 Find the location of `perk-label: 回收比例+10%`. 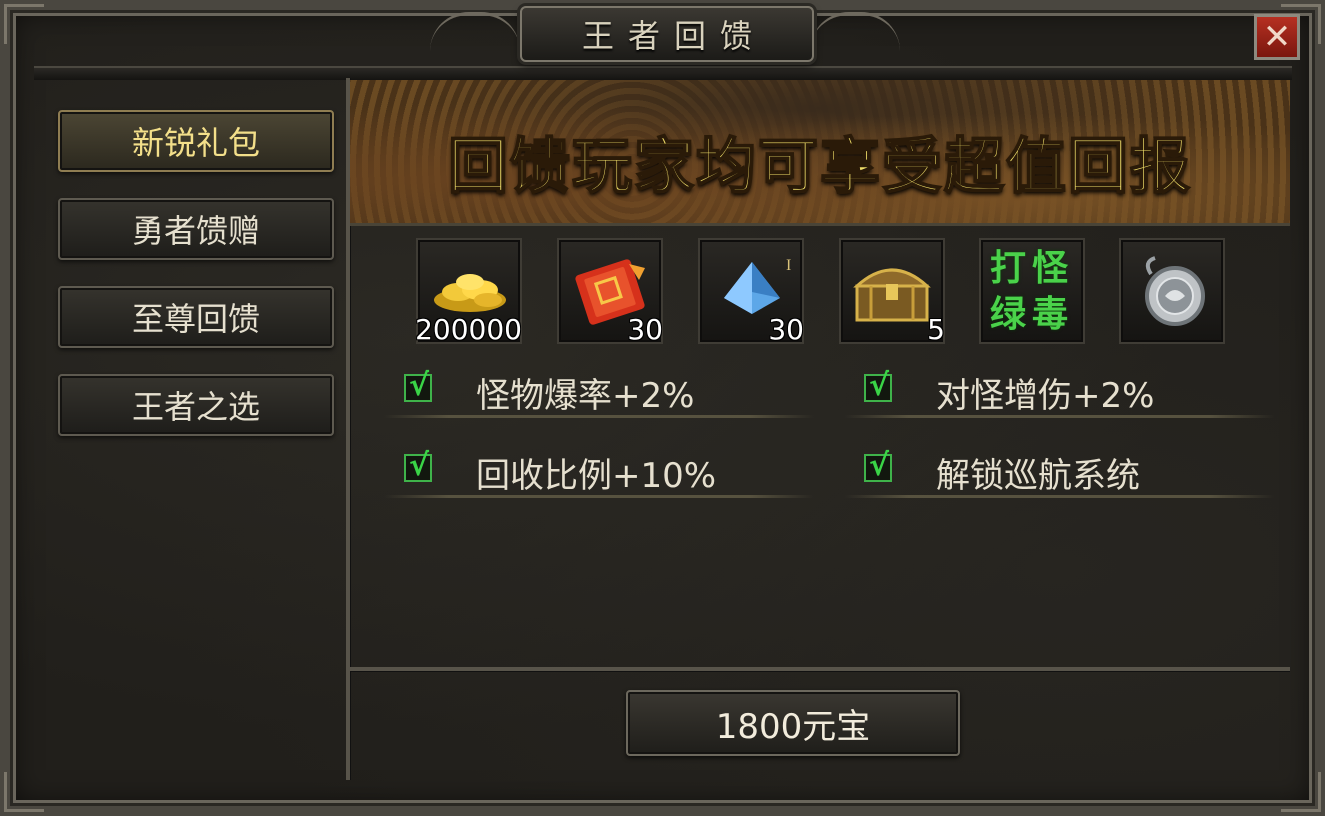

perk-label: 回收比例+10% is located at coordinates (596, 476).